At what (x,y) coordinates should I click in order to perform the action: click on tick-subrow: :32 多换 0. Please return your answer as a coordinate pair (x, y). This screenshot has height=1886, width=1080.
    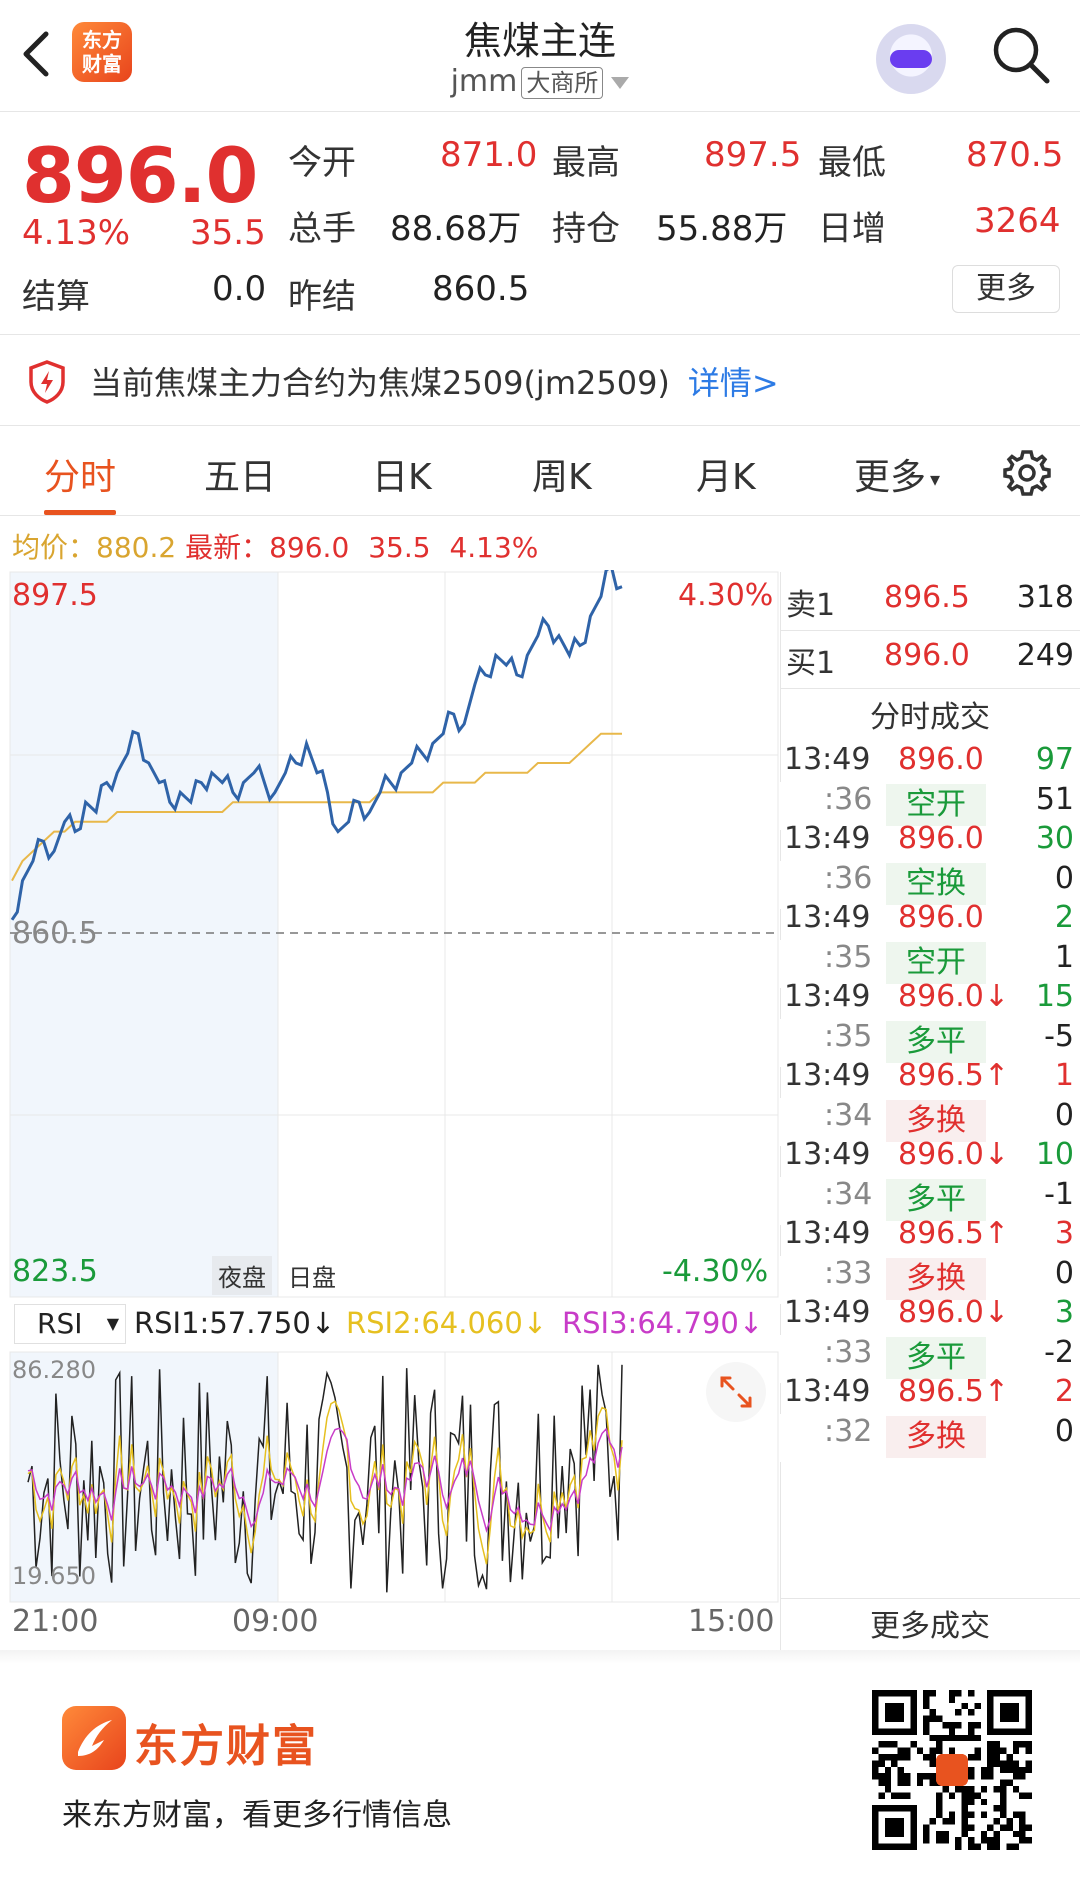
    Looking at the image, I should click on (930, 1438).